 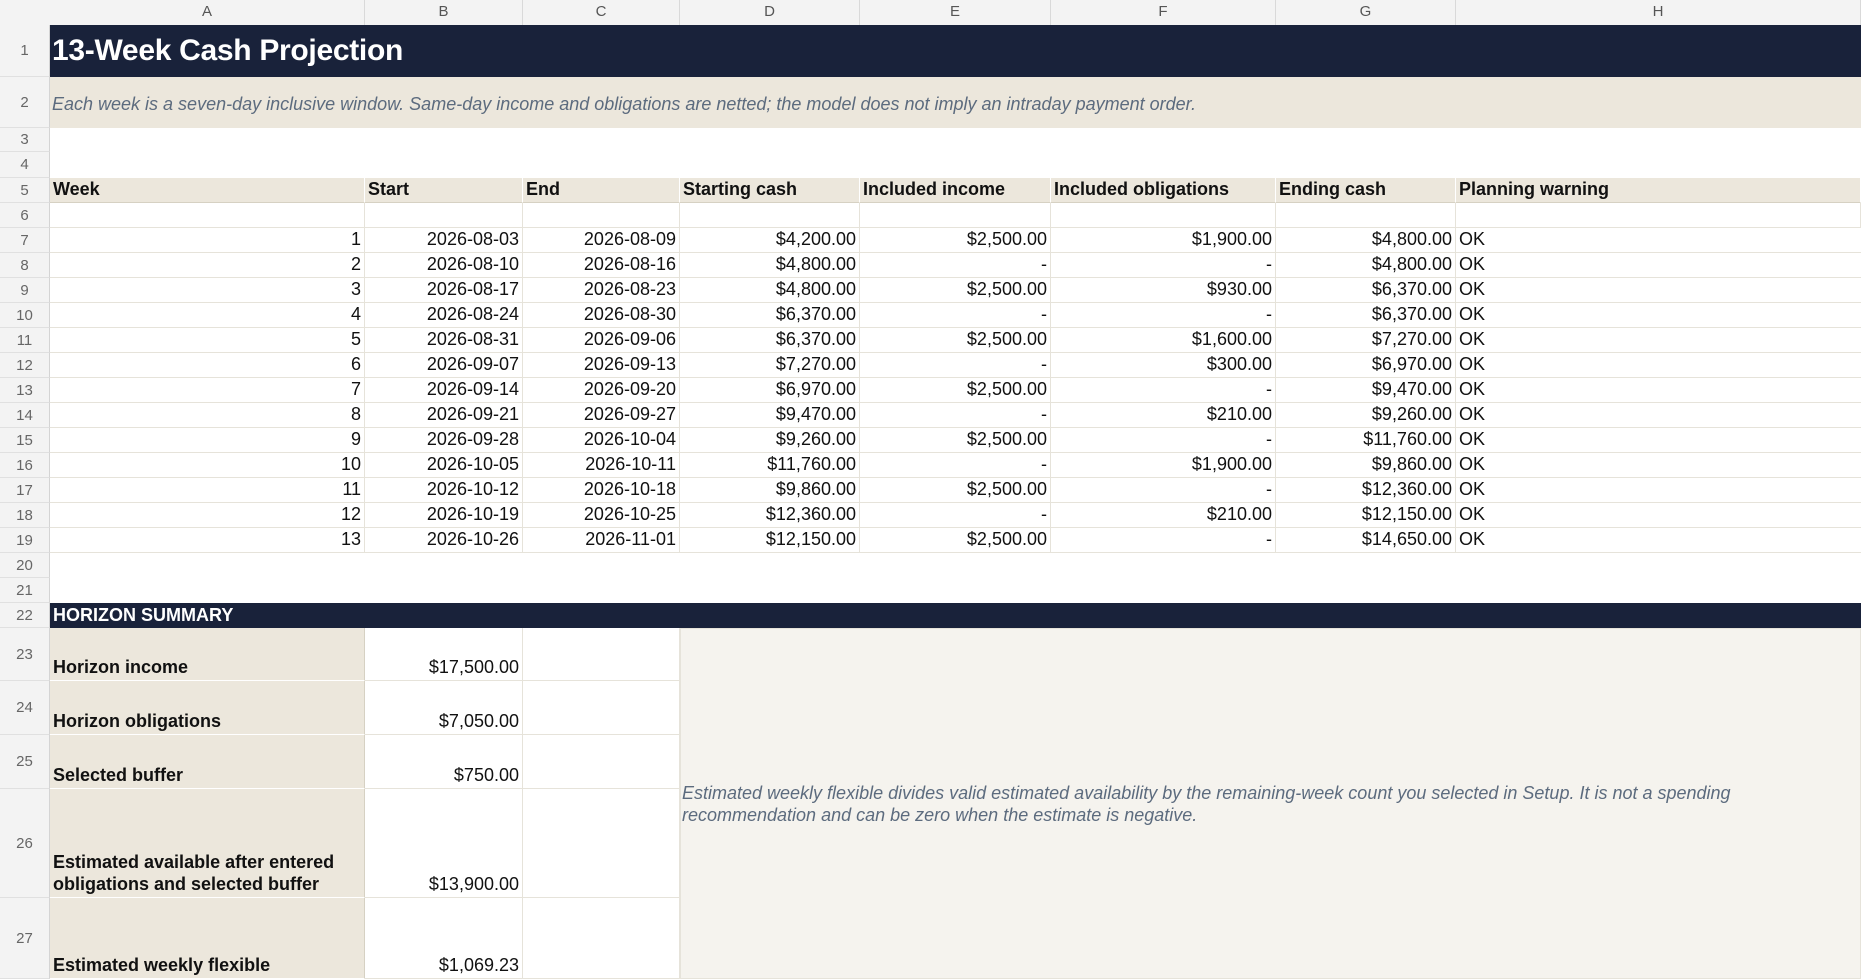 What do you see at coordinates (770, 290) in the screenshot?
I see `cell-starting-cash: $4,800.00` at bounding box center [770, 290].